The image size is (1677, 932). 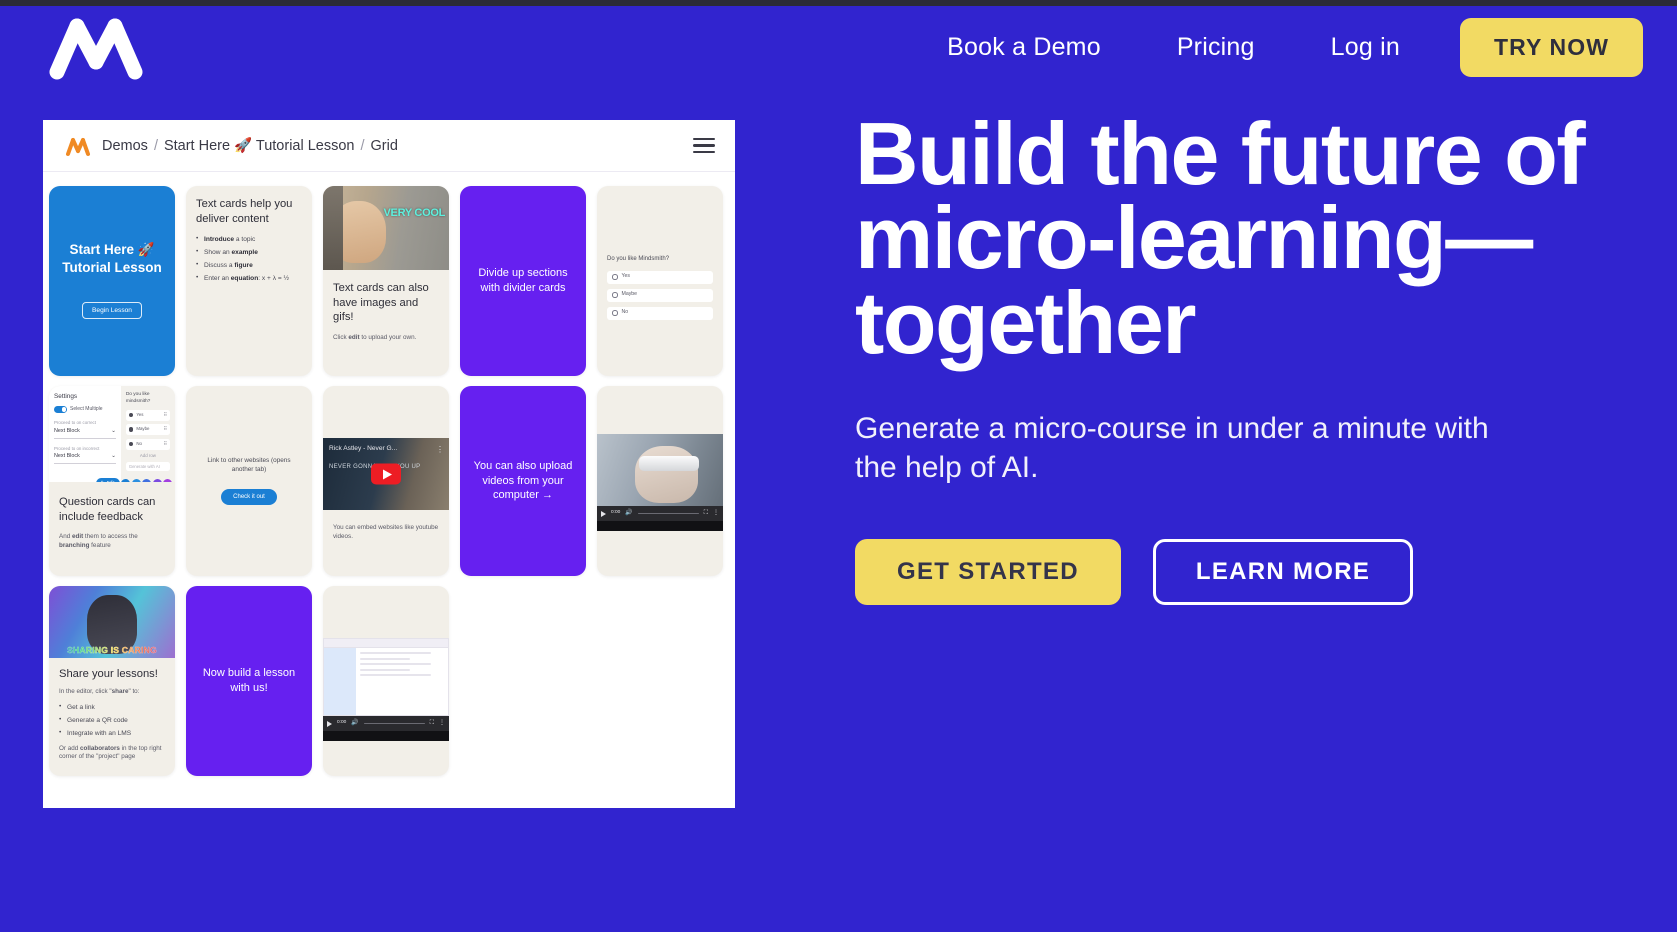 What do you see at coordinates (704, 145) in the screenshot?
I see `hamburger-icon` at bounding box center [704, 145].